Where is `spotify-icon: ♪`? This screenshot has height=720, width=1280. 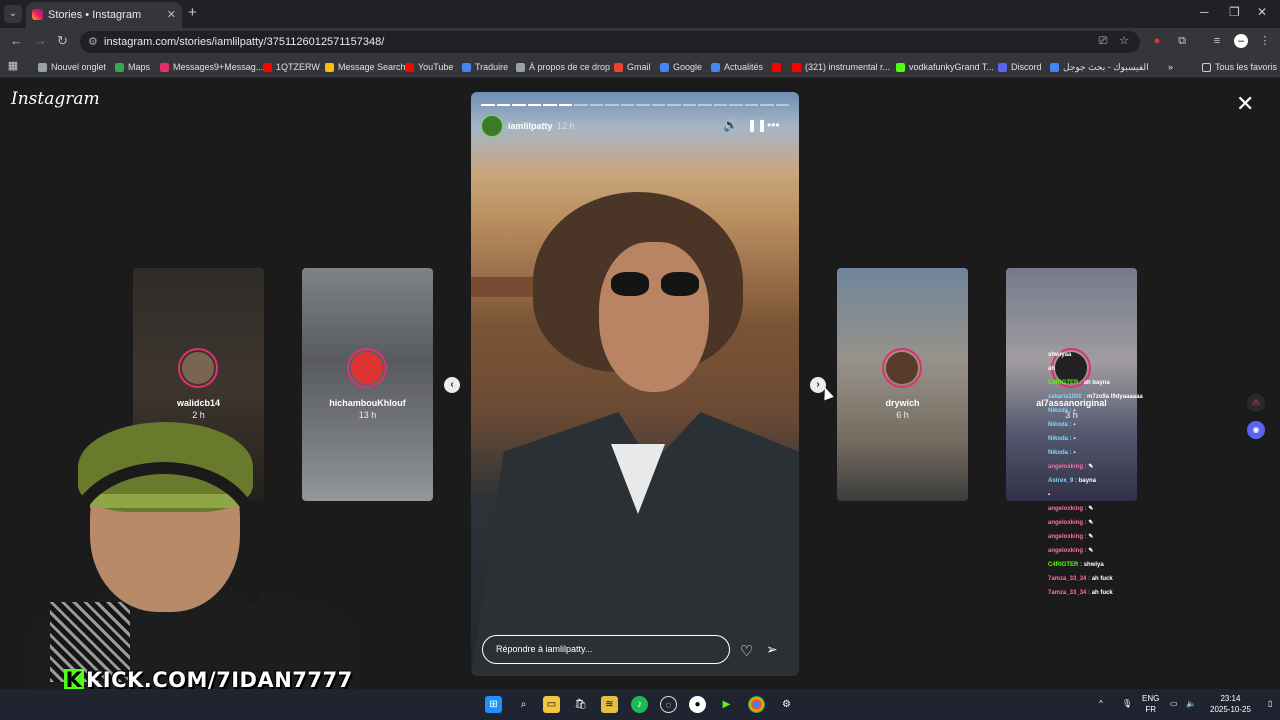 spotify-icon: ♪ is located at coordinates (639, 704).